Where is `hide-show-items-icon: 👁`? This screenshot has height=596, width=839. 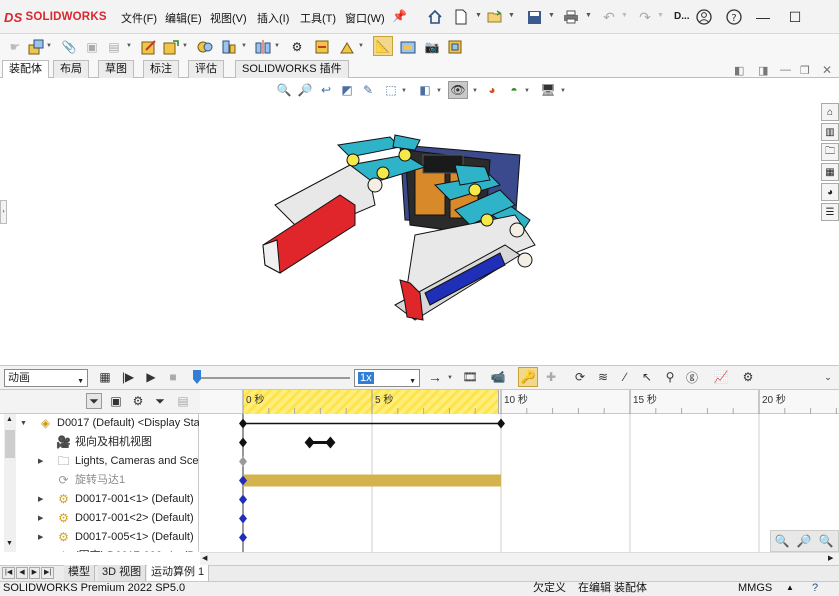
hide-show-items-icon: 👁 is located at coordinates (458, 90).